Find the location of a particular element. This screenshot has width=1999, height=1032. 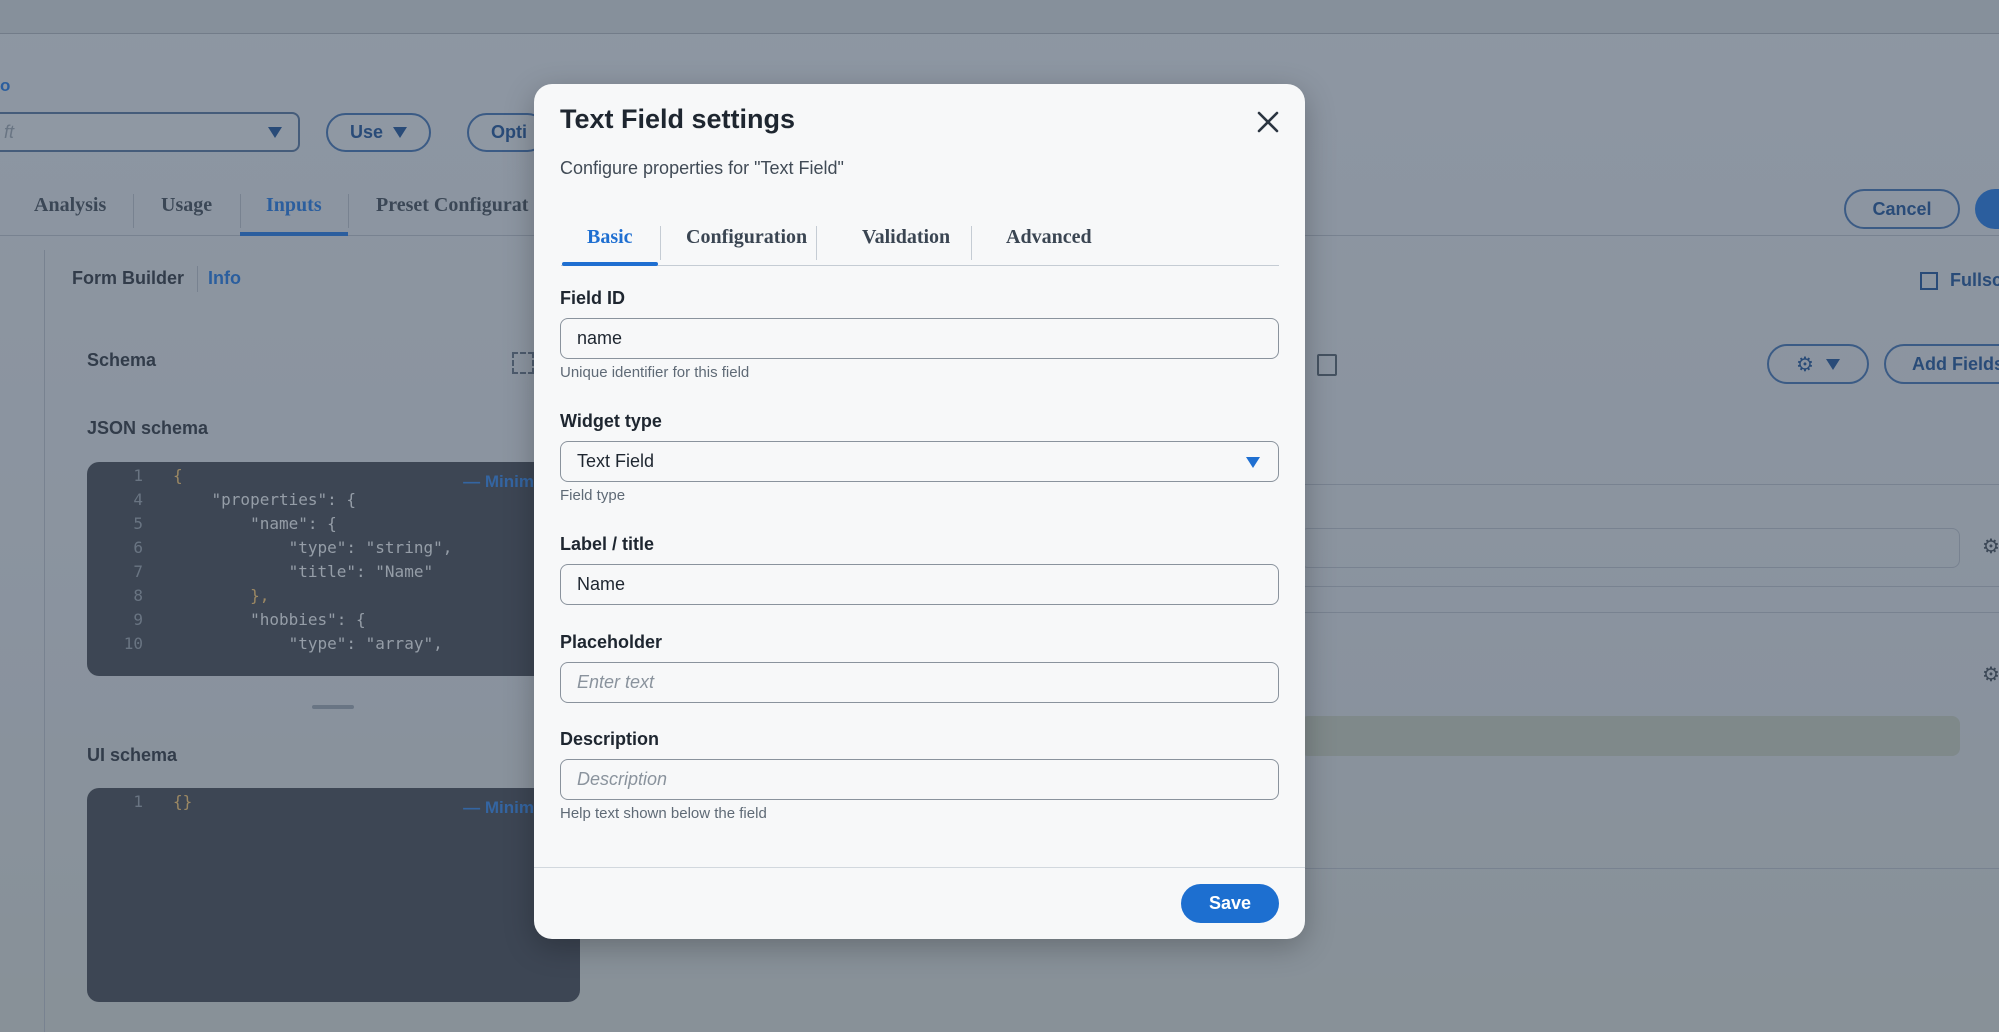

placeholder-input: Enter text is located at coordinates (919, 682).